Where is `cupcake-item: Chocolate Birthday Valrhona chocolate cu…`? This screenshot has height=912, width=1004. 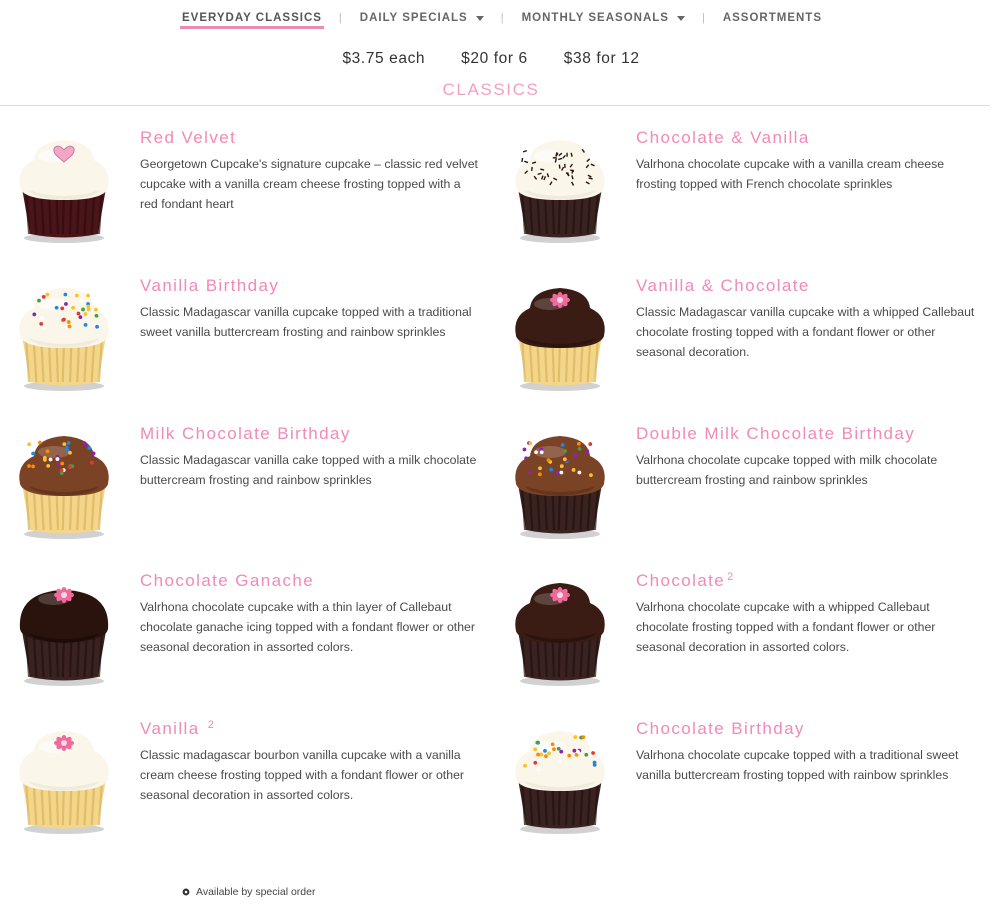 cupcake-item: Chocolate Birthday Valrhona chocolate cu… is located at coordinates (745, 789).